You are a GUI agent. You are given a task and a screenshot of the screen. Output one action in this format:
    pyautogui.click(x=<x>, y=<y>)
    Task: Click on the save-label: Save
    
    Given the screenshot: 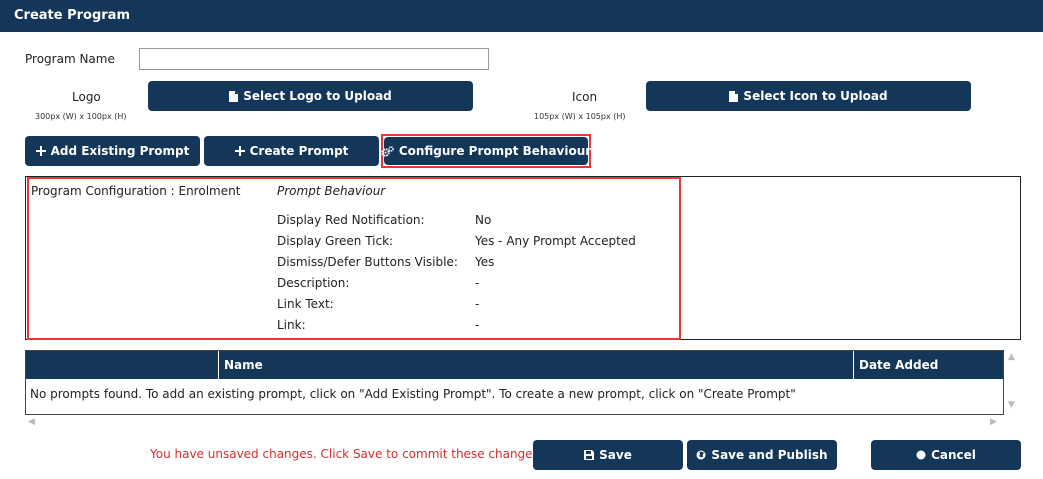 What is the action you would take?
    pyautogui.click(x=615, y=455)
    